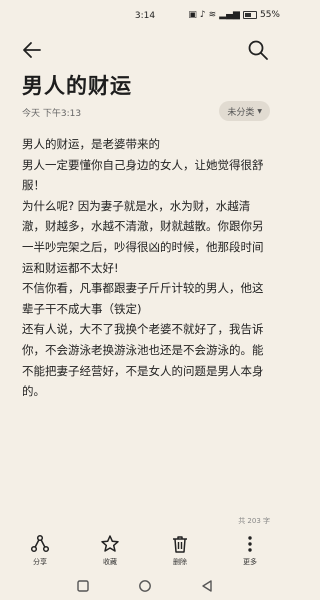 The image size is (320, 600). I want to click on category-dropdown: 未分类 ▼, so click(244, 111).